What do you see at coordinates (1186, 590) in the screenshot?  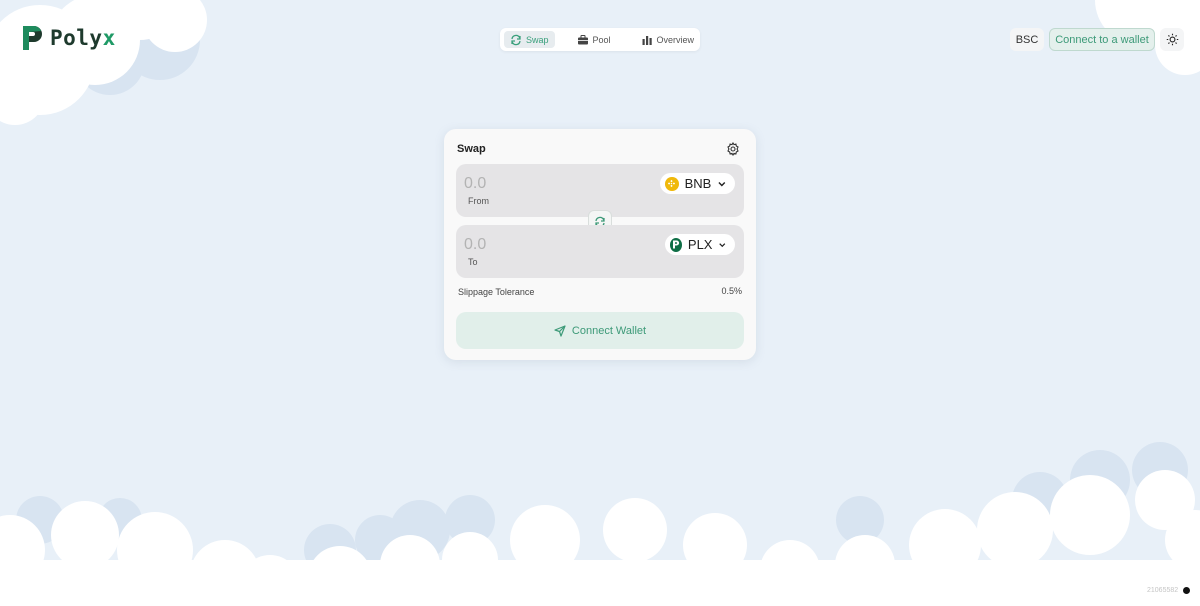 I see `status-dot` at bounding box center [1186, 590].